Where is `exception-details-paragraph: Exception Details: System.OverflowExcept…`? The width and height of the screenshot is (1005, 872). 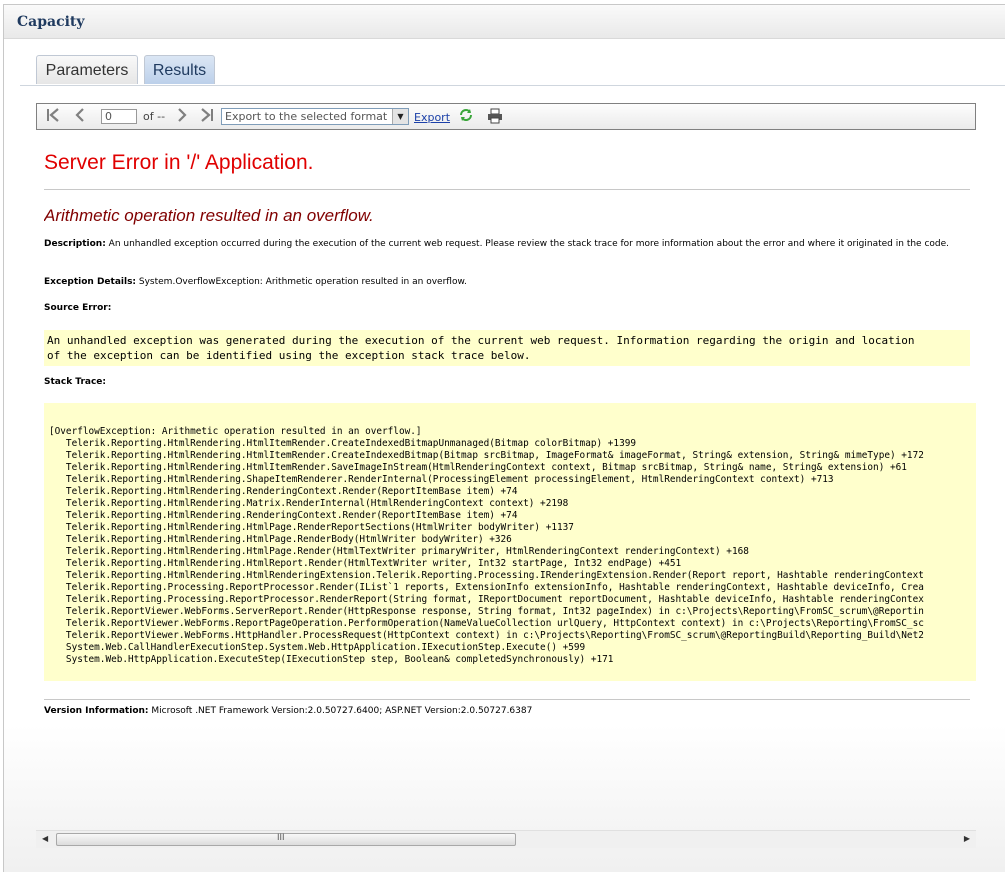
exception-details-paragraph: Exception Details: System.OverflowExcept… is located at coordinates (255, 282).